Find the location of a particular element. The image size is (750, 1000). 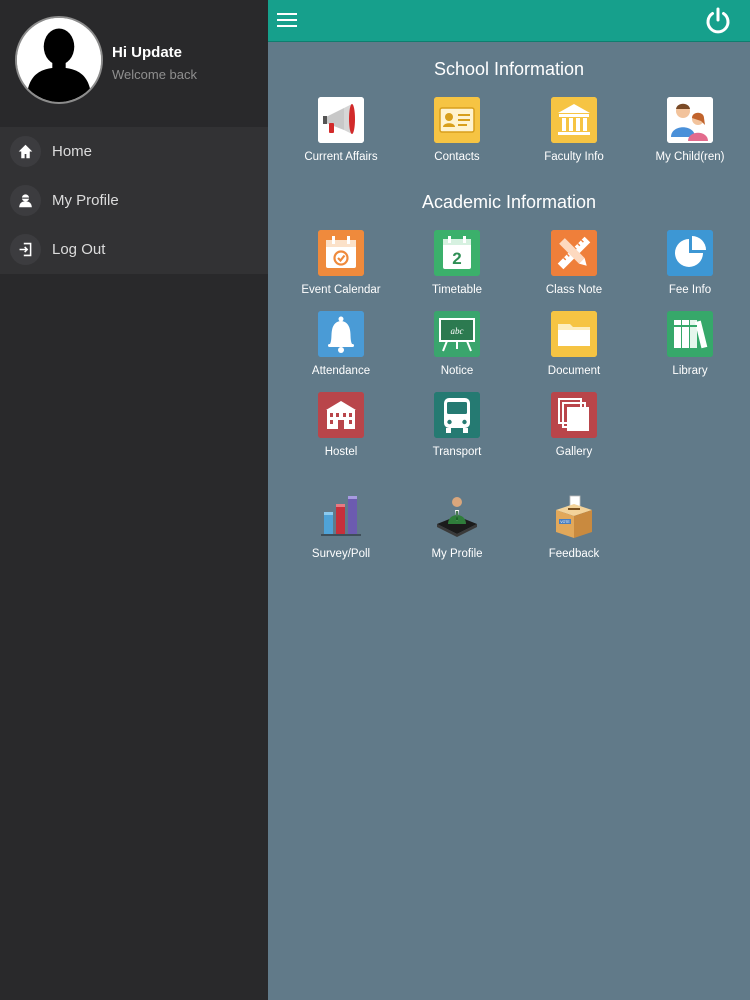

top-bar is located at coordinates (509, 21).